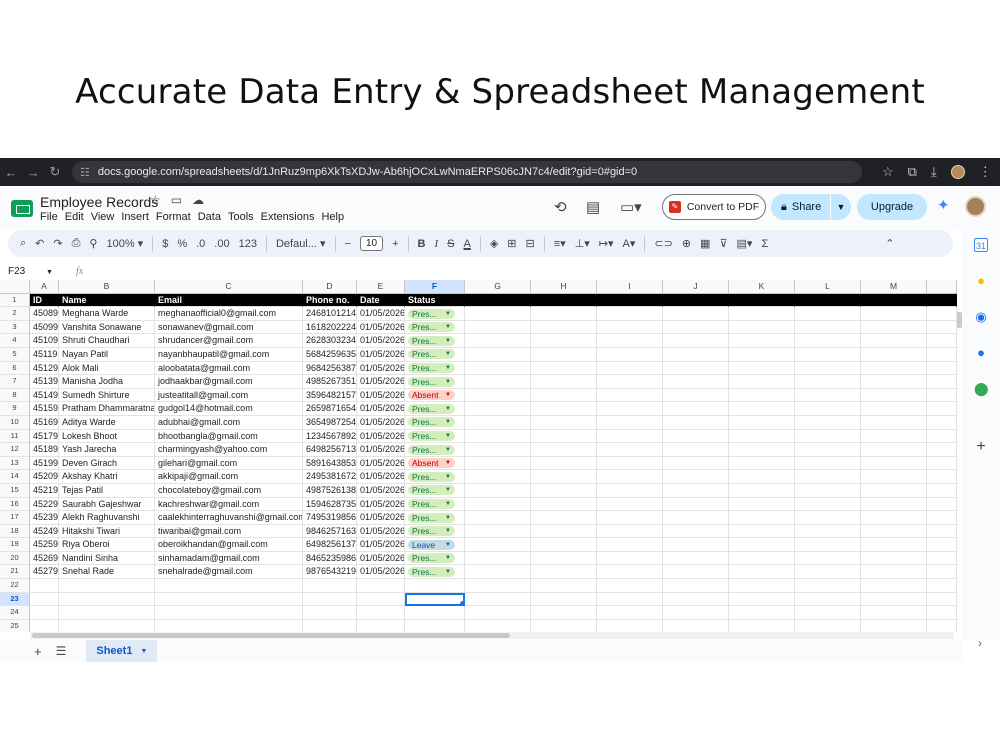  Describe the element at coordinates (229, 287) in the screenshot. I see `column-header: C` at that location.